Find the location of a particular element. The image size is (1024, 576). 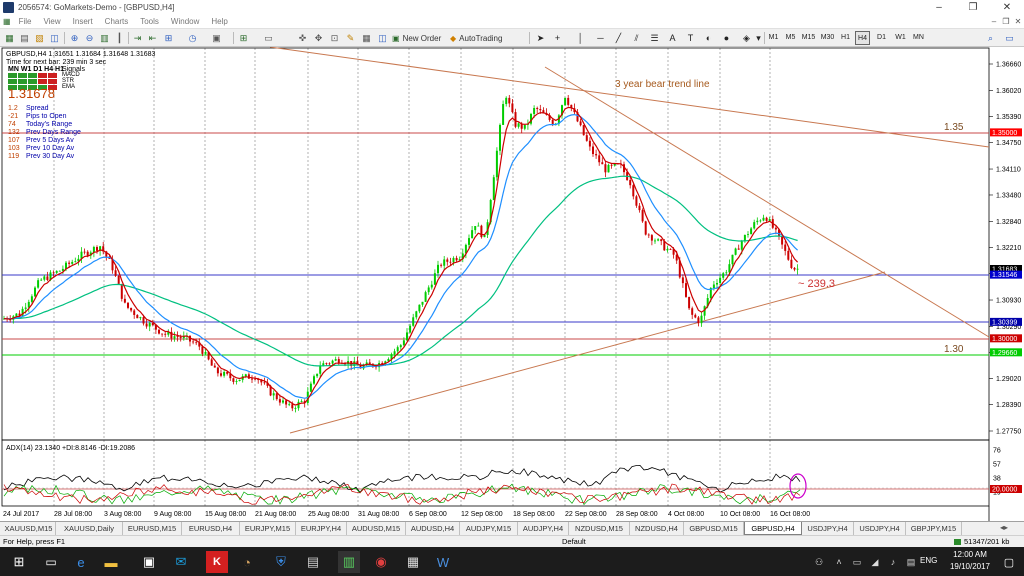

templates-icon: ▣ is located at coordinates (216, 38).